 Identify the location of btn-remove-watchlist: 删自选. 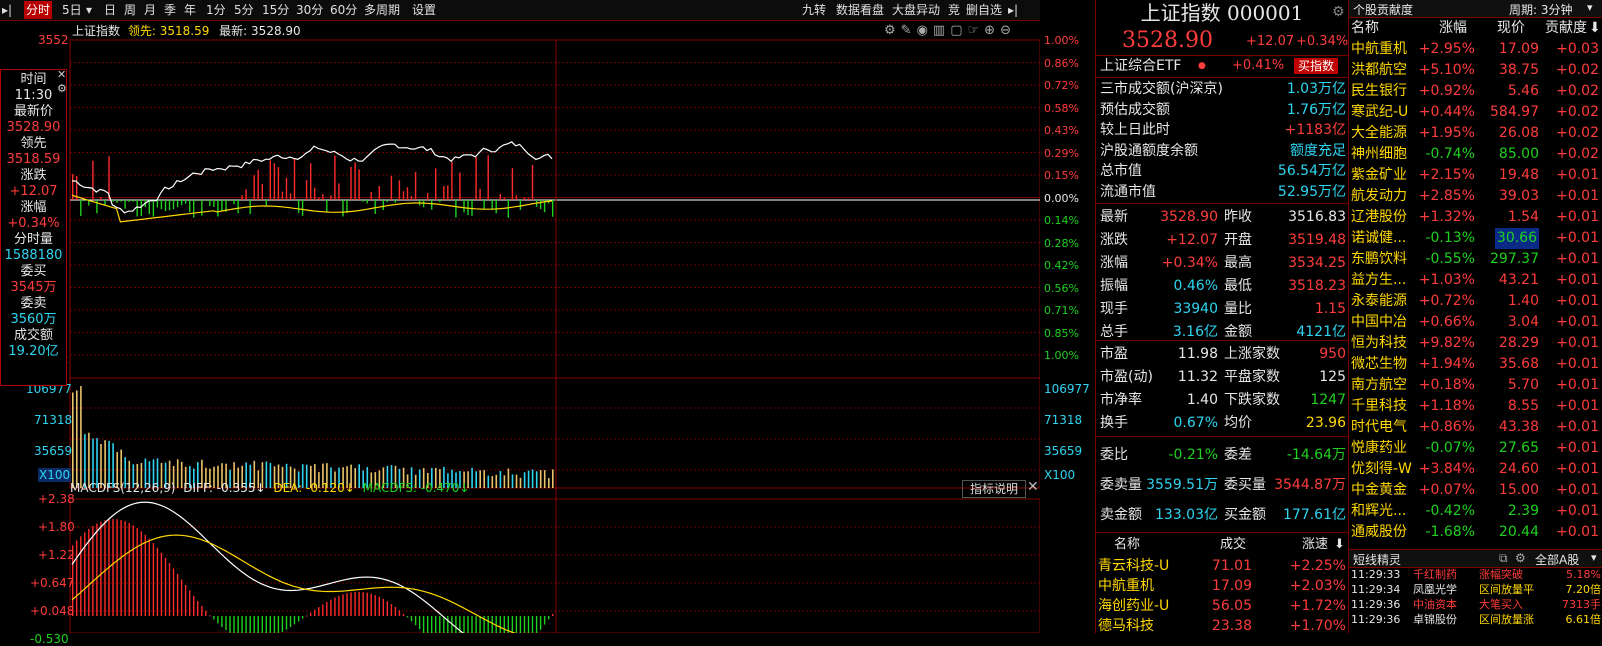
(984, 10).